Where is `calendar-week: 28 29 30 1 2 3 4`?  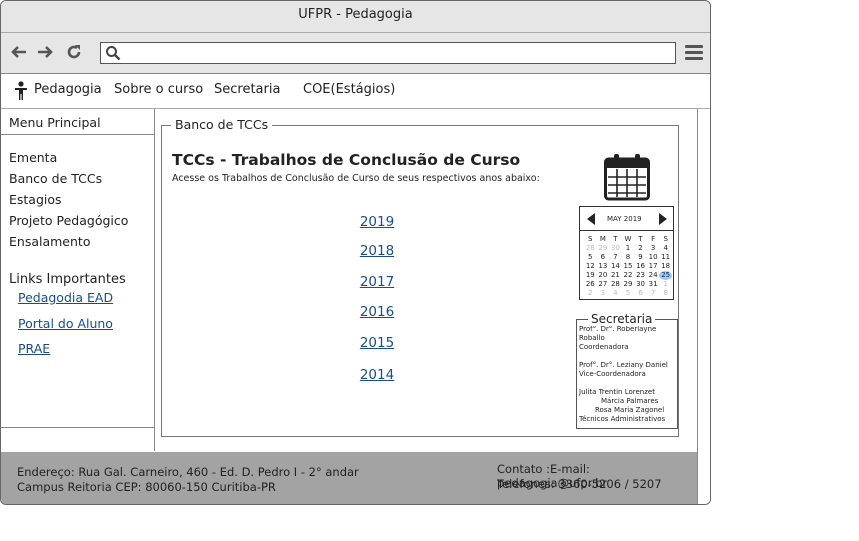
calendar-week: 28 29 30 1 2 3 4 is located at coordinates (628, 248).